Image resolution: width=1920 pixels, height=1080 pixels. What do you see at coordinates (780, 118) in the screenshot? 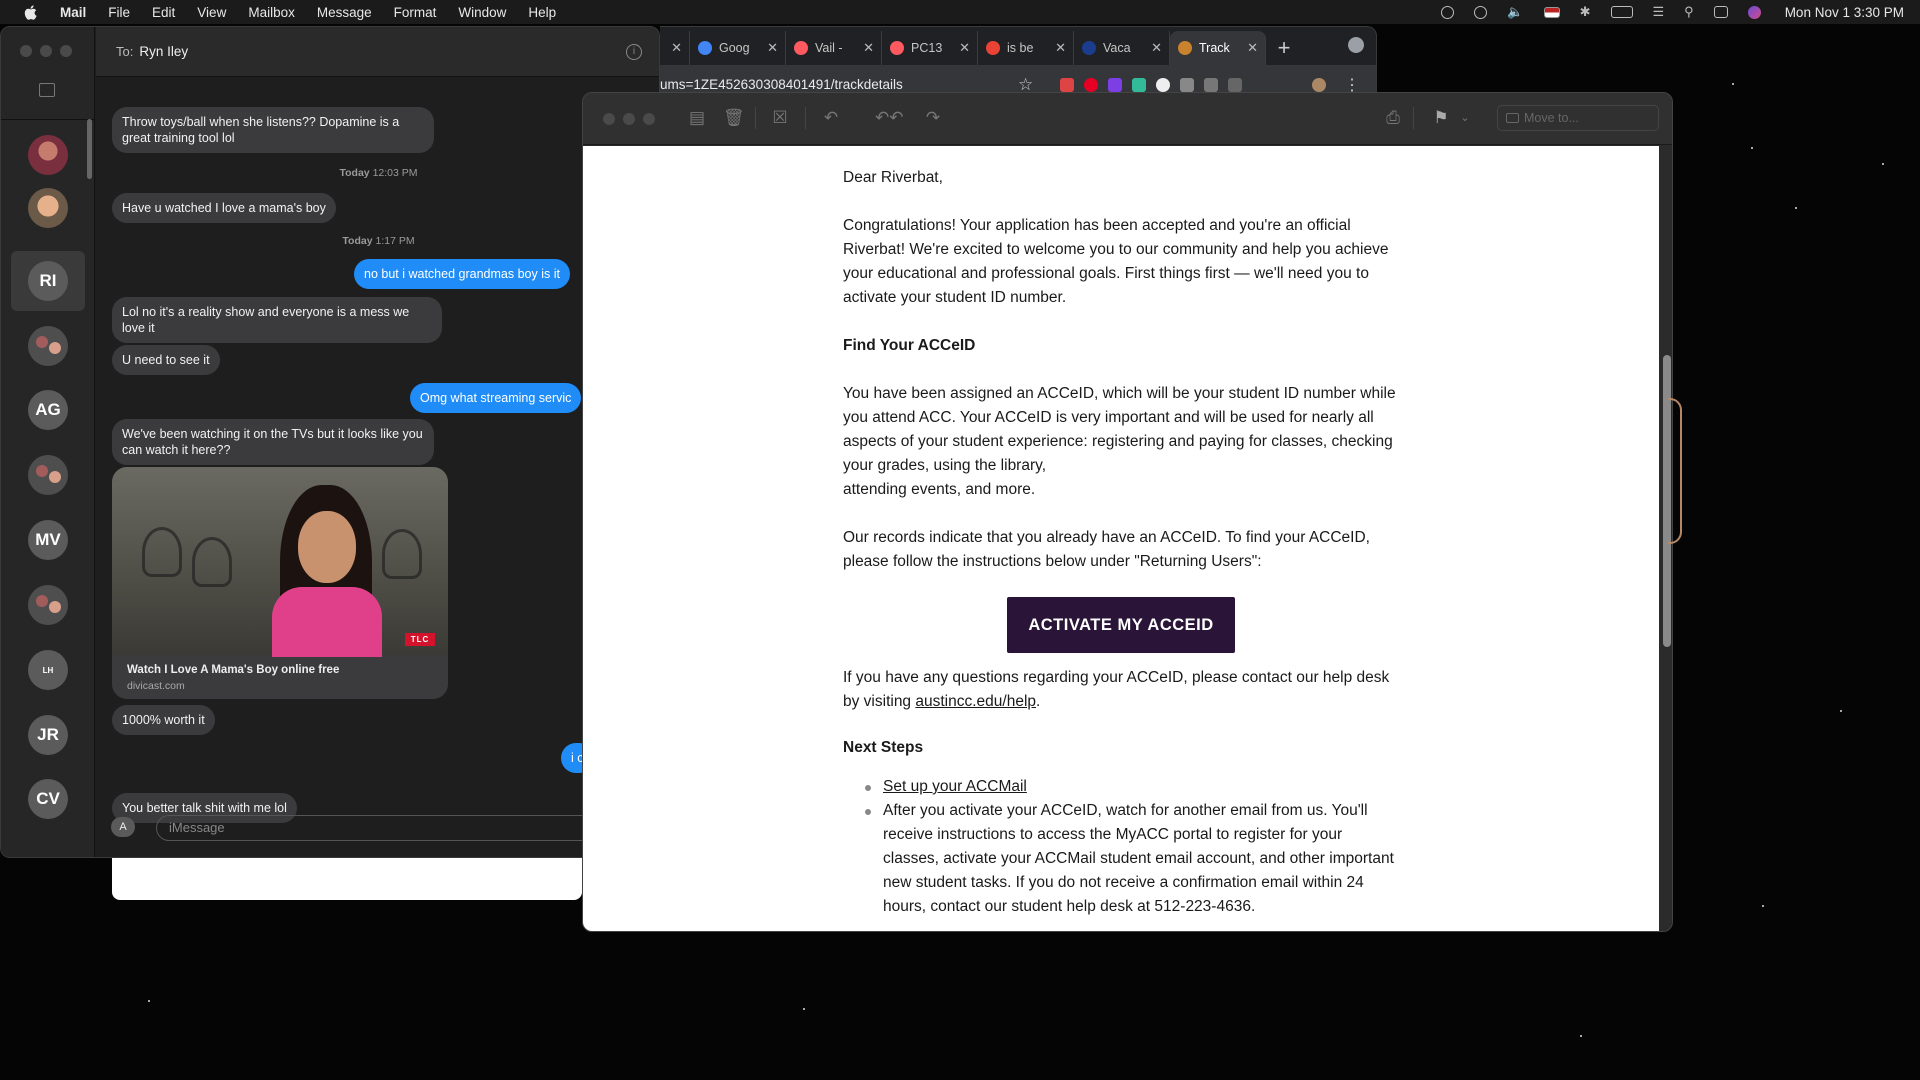
I see `junk-icon: ☒` at bounding box center [780, 118].